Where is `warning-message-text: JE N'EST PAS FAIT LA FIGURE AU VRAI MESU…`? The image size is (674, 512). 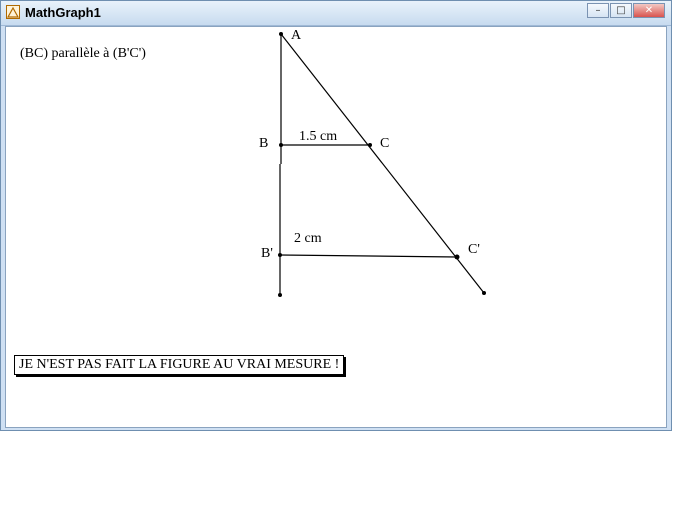 warning-message-text: JE N'EST PAS FAIT LA FIGURE AU VRAI MESU… is located at coordinates (179, 364).